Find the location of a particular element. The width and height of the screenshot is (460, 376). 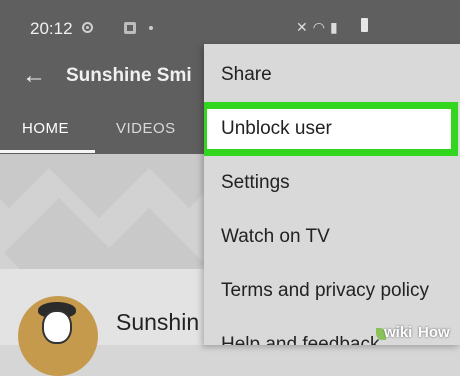

wikihow-watermark: wiki How is located at coordinates (418, 333).